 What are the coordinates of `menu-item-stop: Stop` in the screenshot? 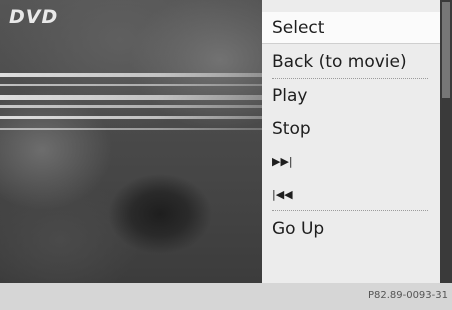 It's located at (351, 129).